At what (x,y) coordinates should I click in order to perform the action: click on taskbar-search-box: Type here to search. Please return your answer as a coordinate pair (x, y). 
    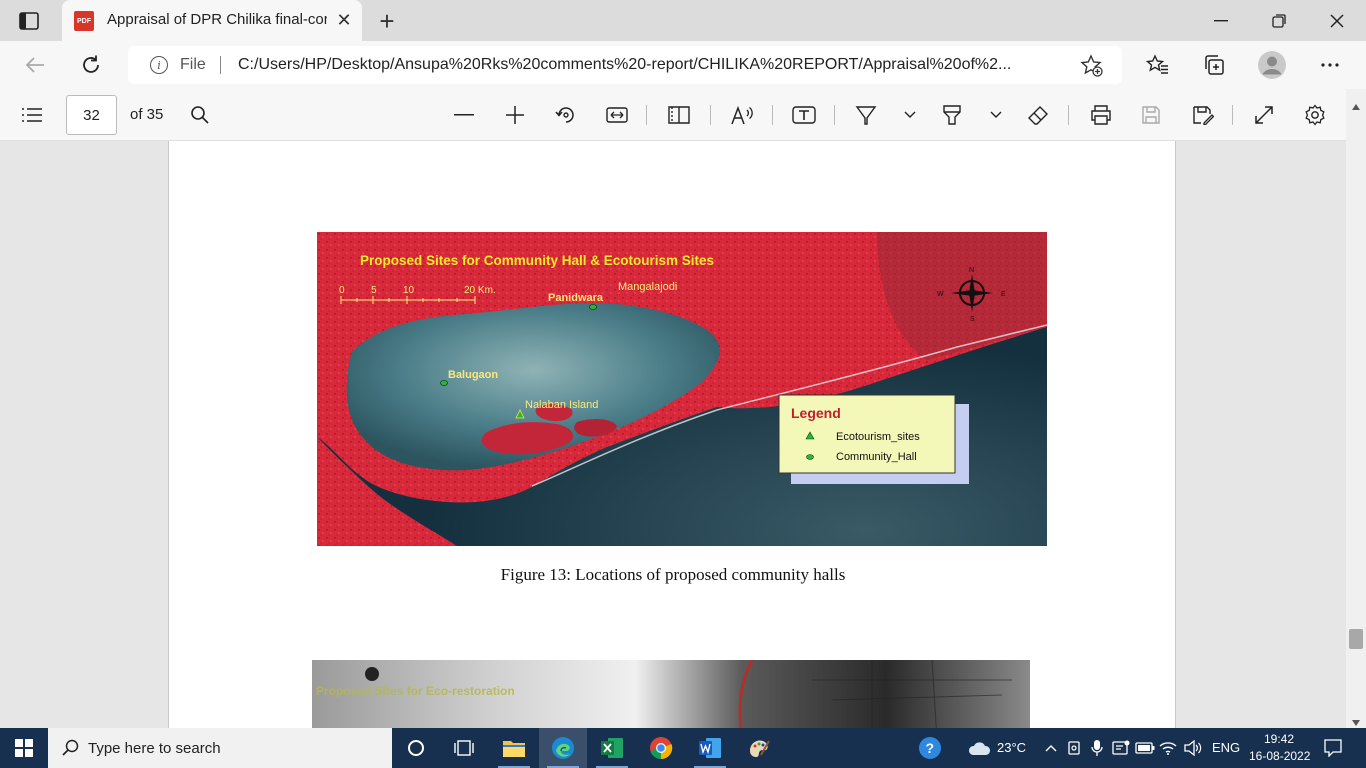
    Looking at the image, I should click on (220, 748).